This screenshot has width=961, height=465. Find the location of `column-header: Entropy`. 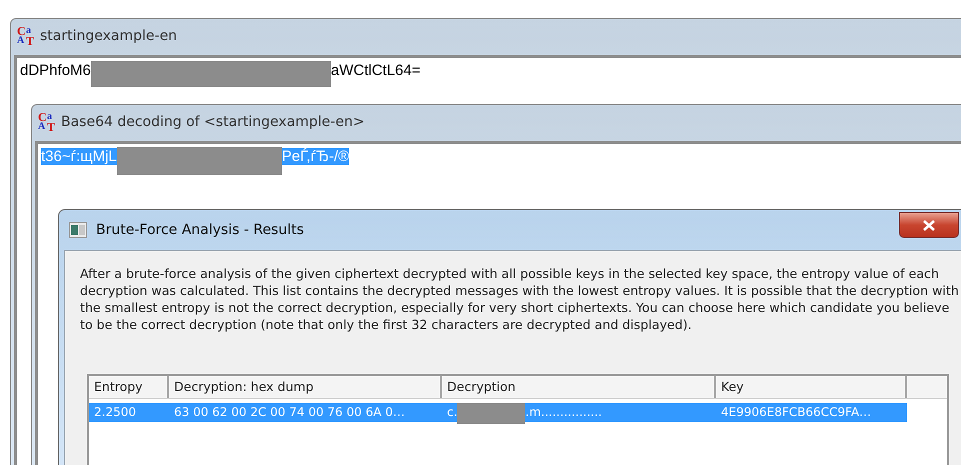

column-header: Entropy is located at coordinates (129, 387).